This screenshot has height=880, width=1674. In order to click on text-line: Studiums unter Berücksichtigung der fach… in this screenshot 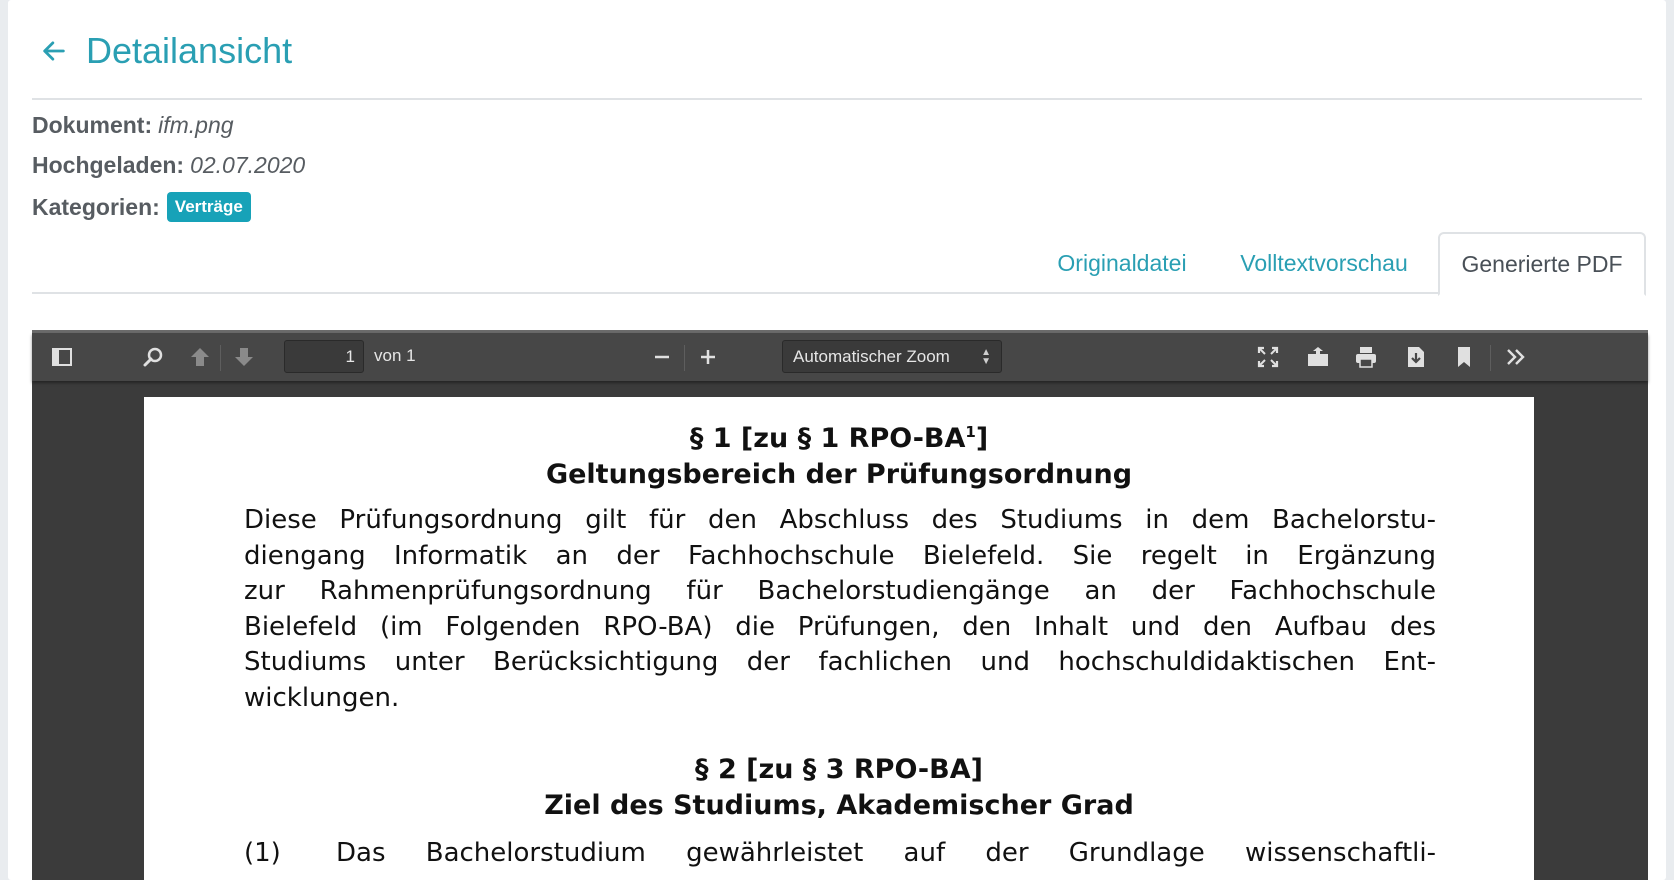, I will do `click(840, 662)`.